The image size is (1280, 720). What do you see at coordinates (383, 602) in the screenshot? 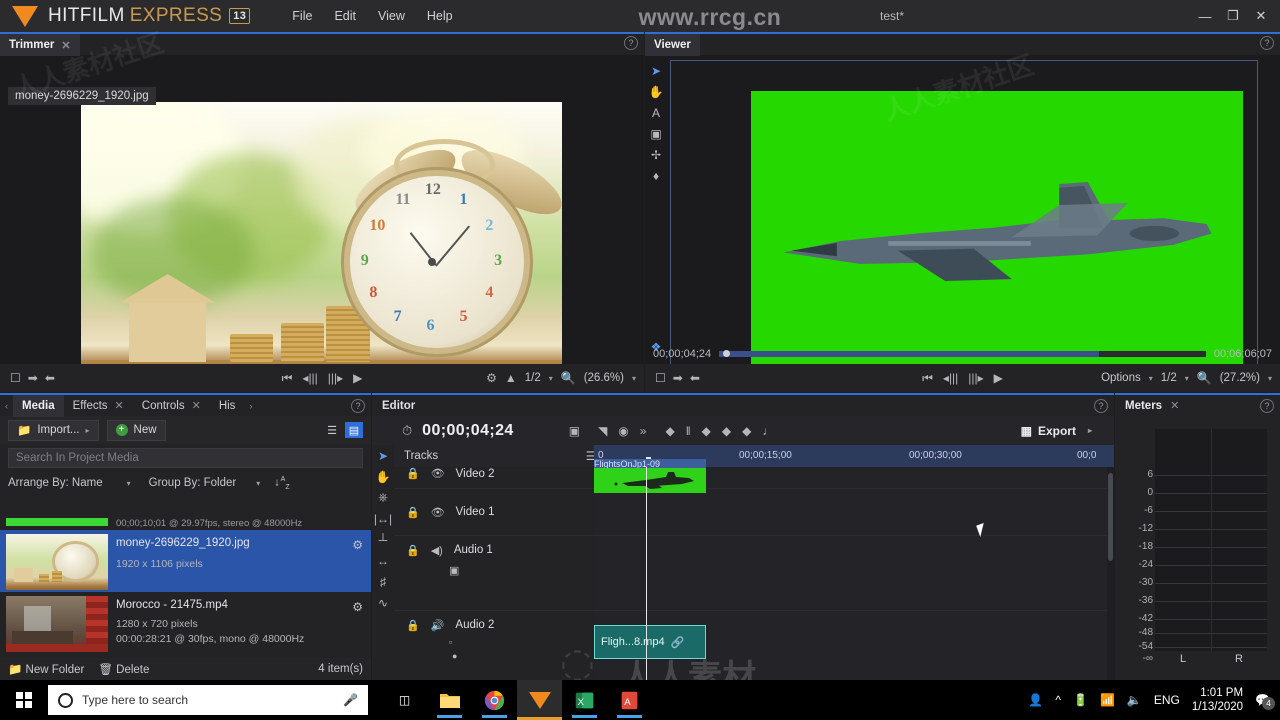
I see `rate-curve-icon: ∿` at bounding box center [383, 602].